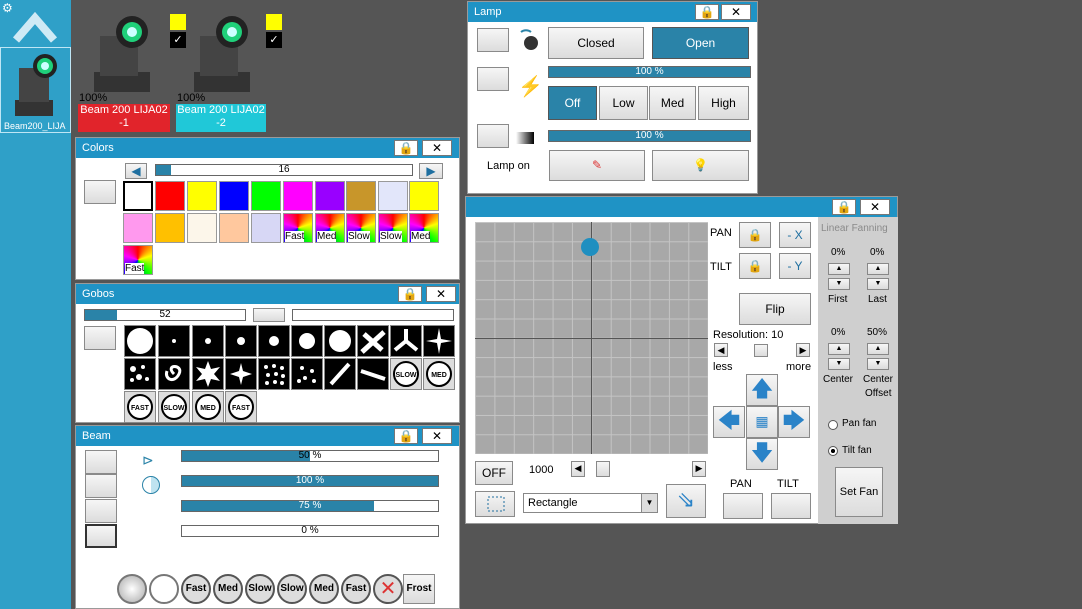 The image size is (1082, 609). Describe the element at coordinates (424, 228) in the screenshot. I see `color-wheel-med-2: Med` at that location.